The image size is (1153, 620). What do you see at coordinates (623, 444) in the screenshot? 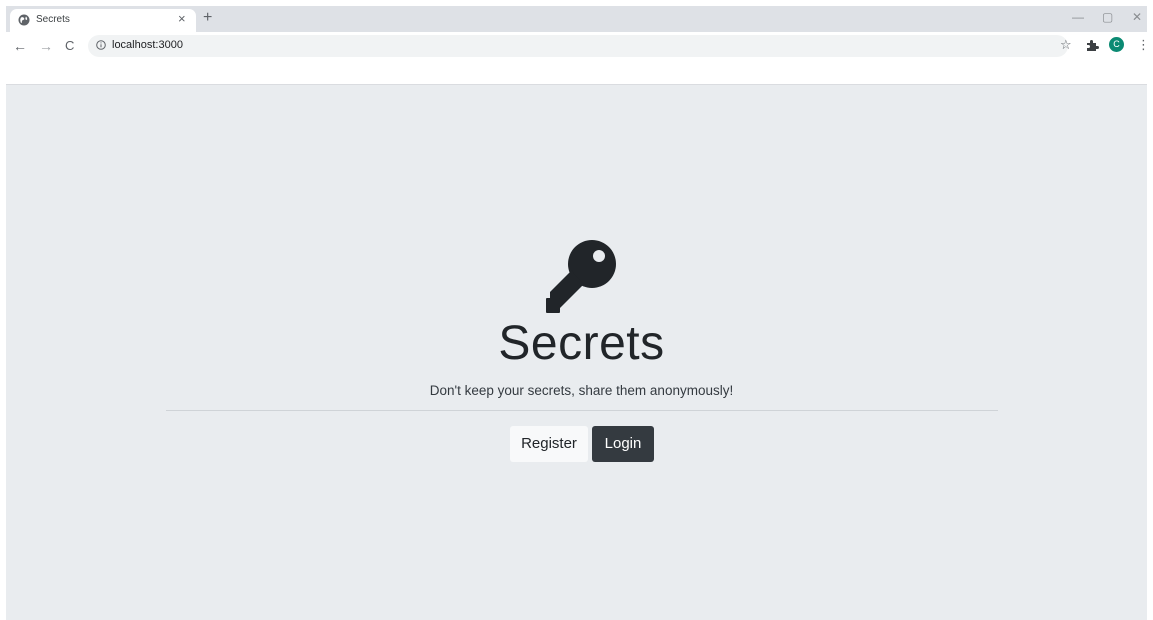
I see `login-button: Login` at bounding box center [623, 444].